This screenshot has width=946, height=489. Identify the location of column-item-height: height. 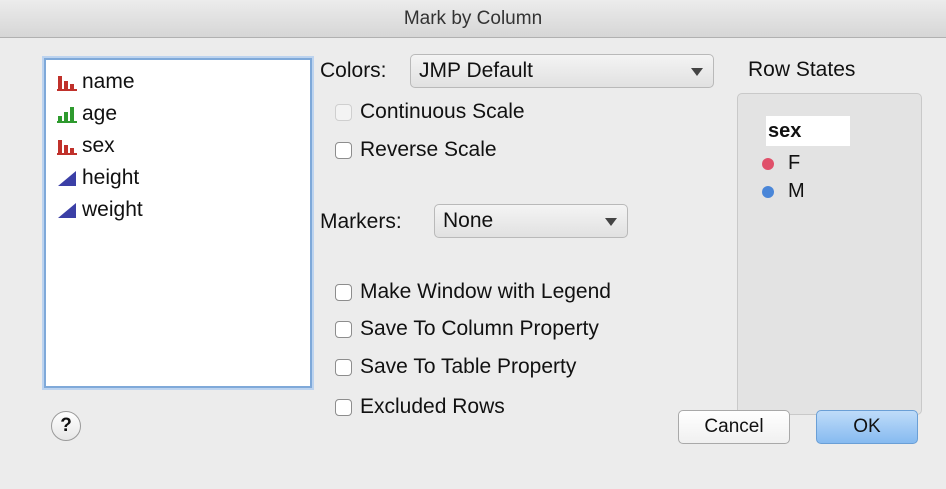
(178, 178).